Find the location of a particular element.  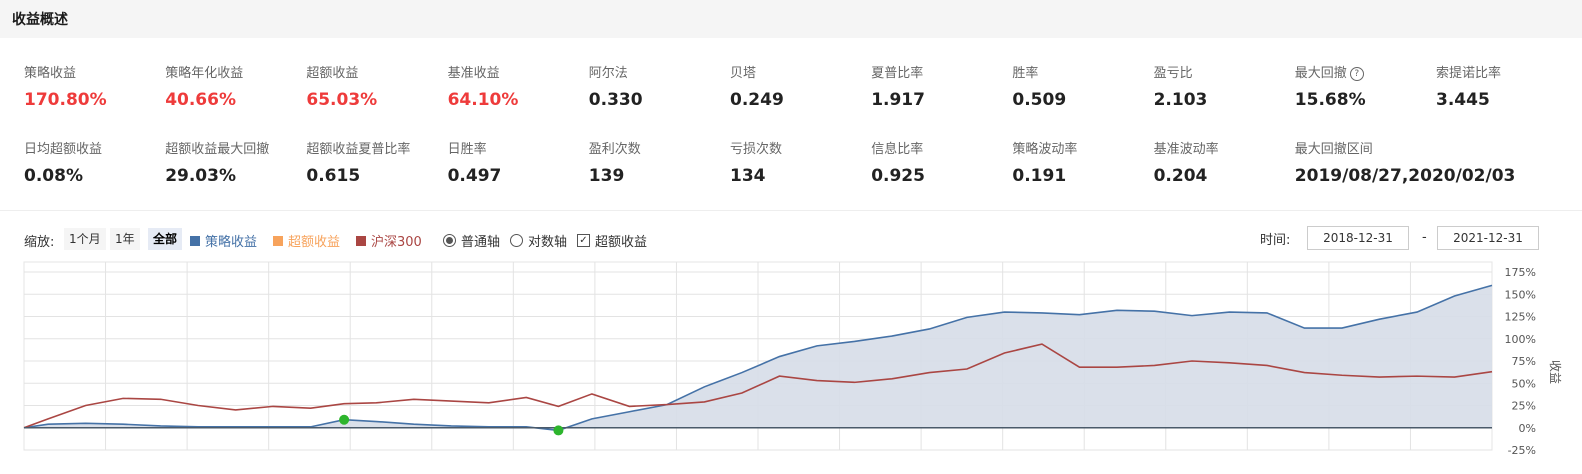

metric-label: 策略波动率 is located at coordinates (1045, 149).